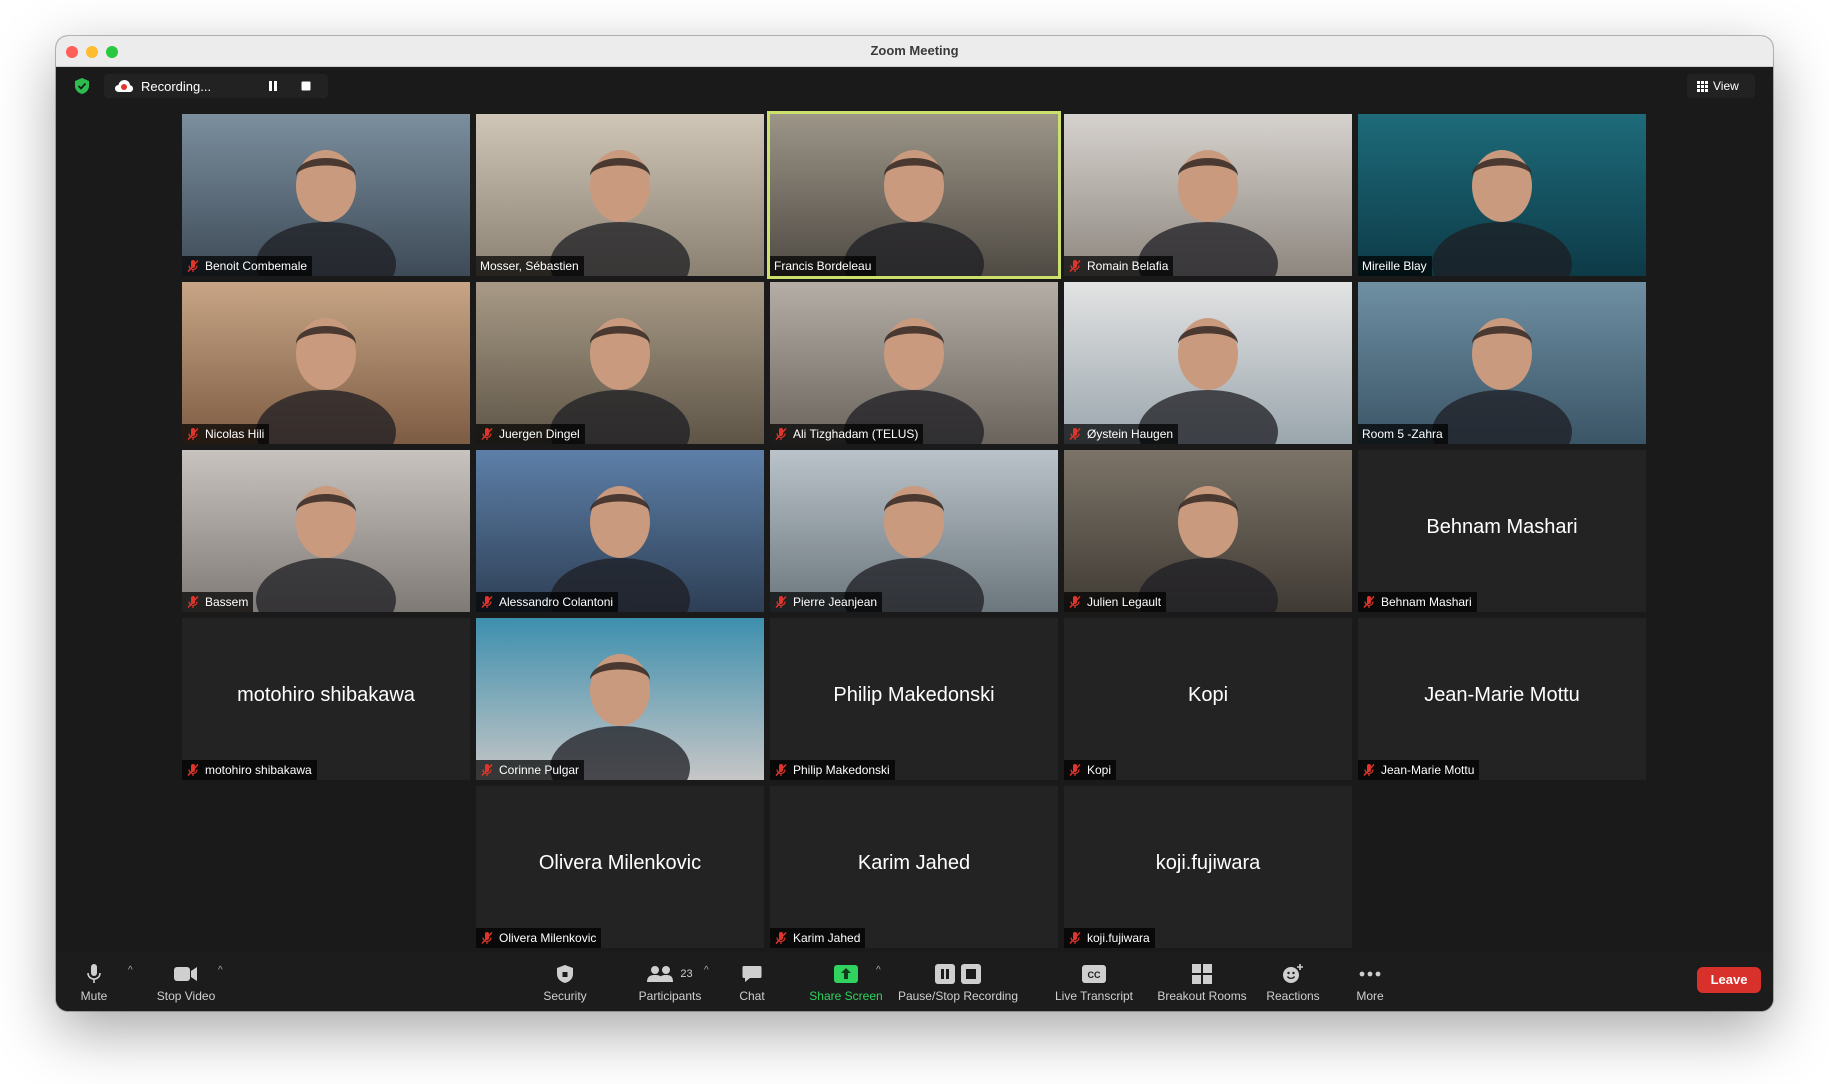 The height and width of the screenshot is (1084, 1829). I want to click on participant-name: Øystein Haugen, so click(1130, 434).